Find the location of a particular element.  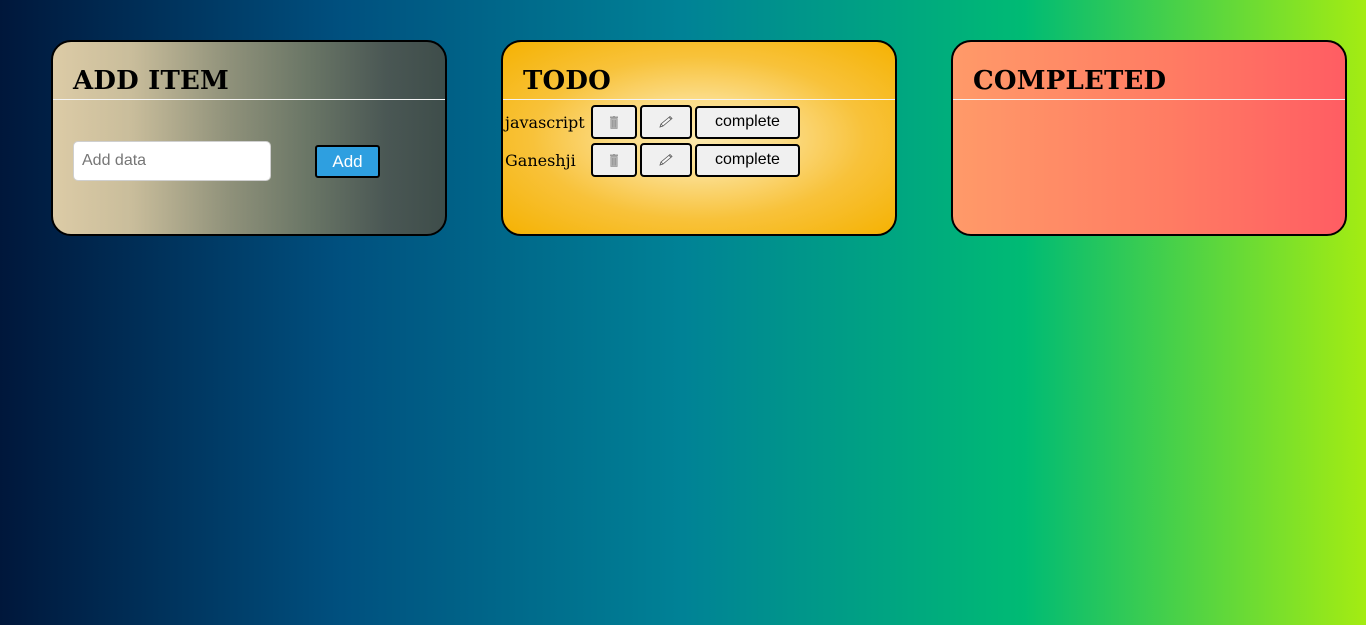

todo-list: javascript complete Ganeshji complete is located at coordinates (652, 141).